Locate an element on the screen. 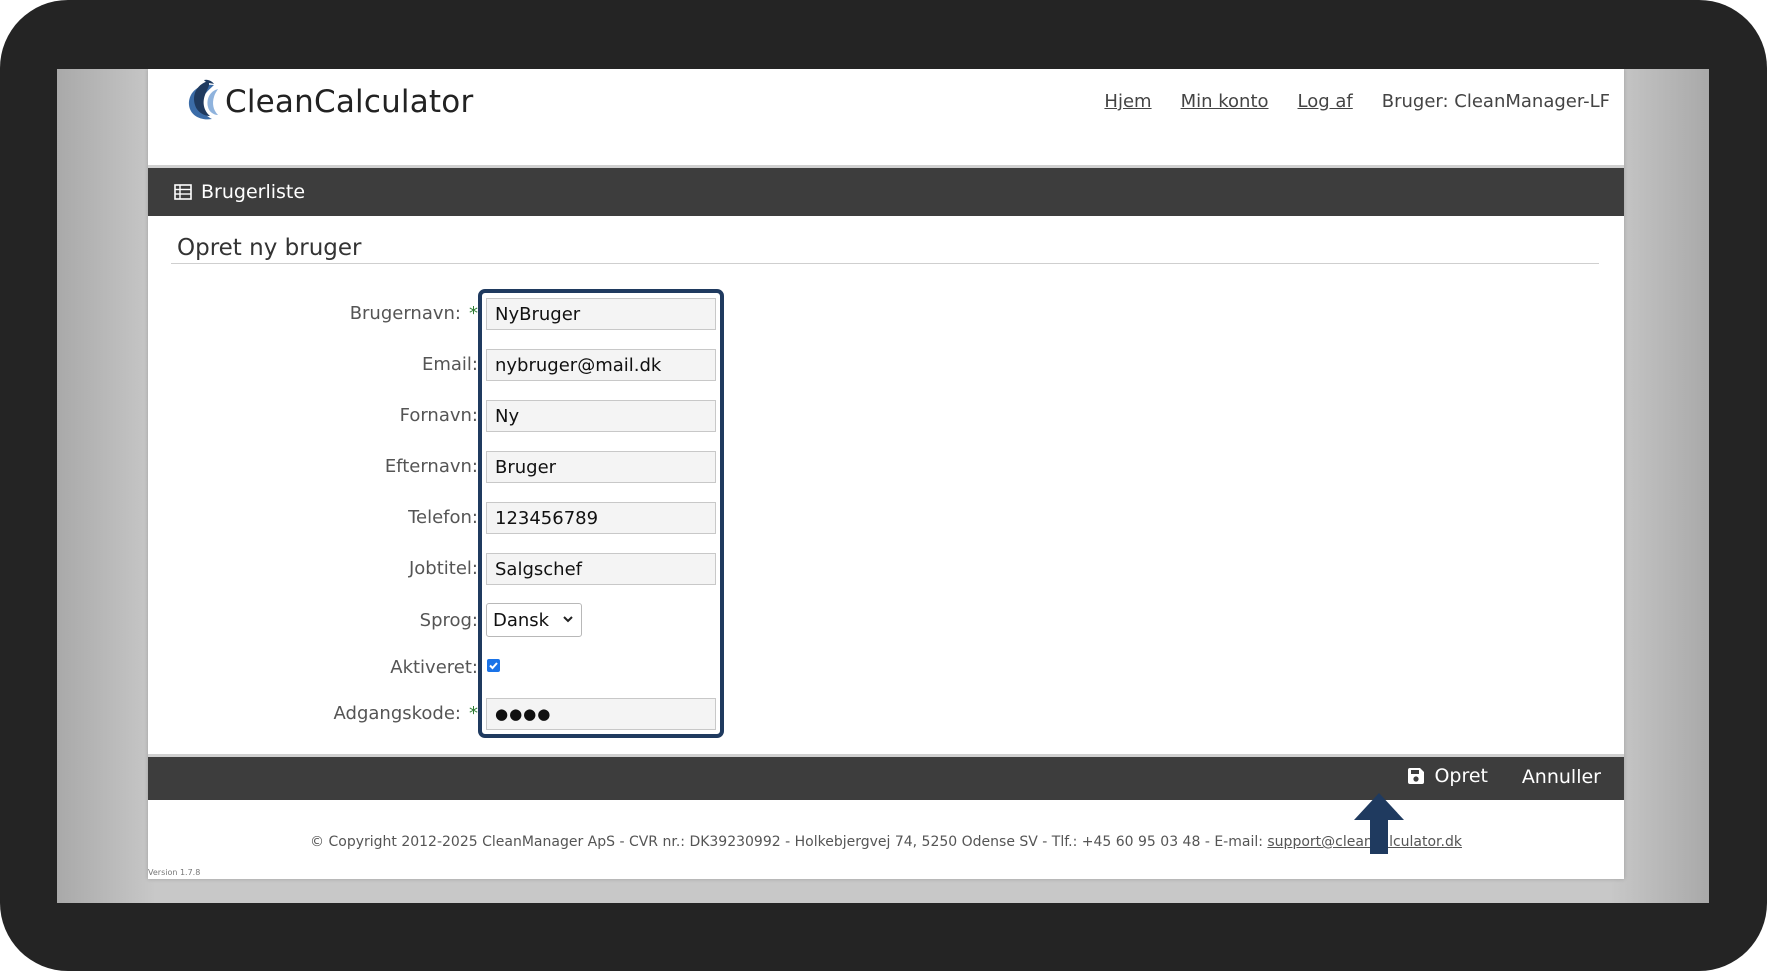 The image size is (1767, 971). user-list-button: Brugerliste is located at coordinates (239, 192).